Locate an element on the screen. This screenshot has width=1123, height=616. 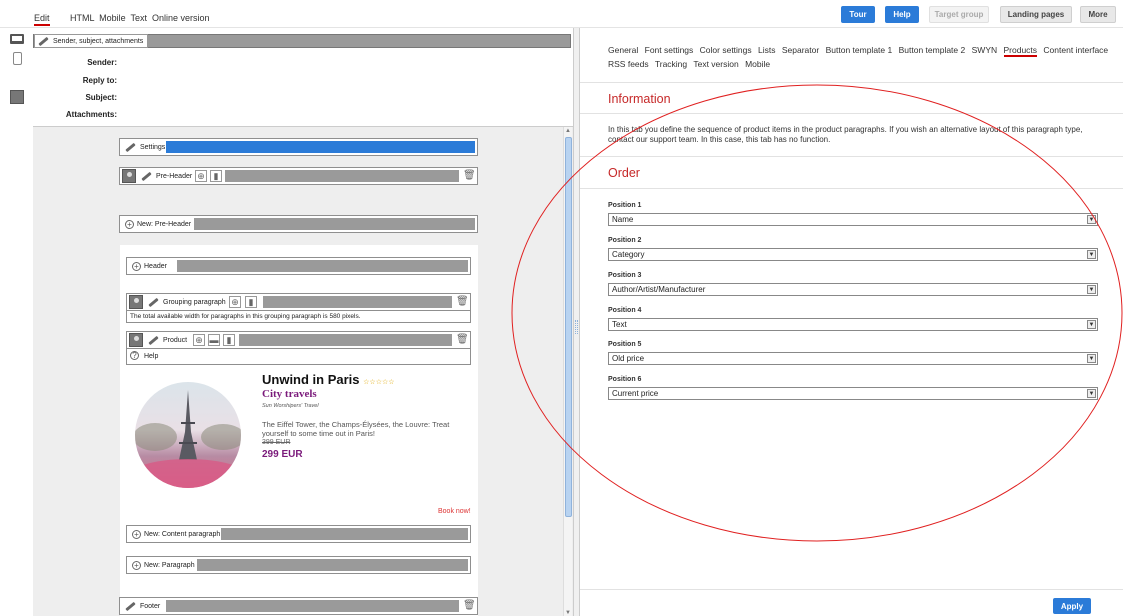
rating-stars-icon: ☆☆☆☆☆ is located at coordinates (379, 382).